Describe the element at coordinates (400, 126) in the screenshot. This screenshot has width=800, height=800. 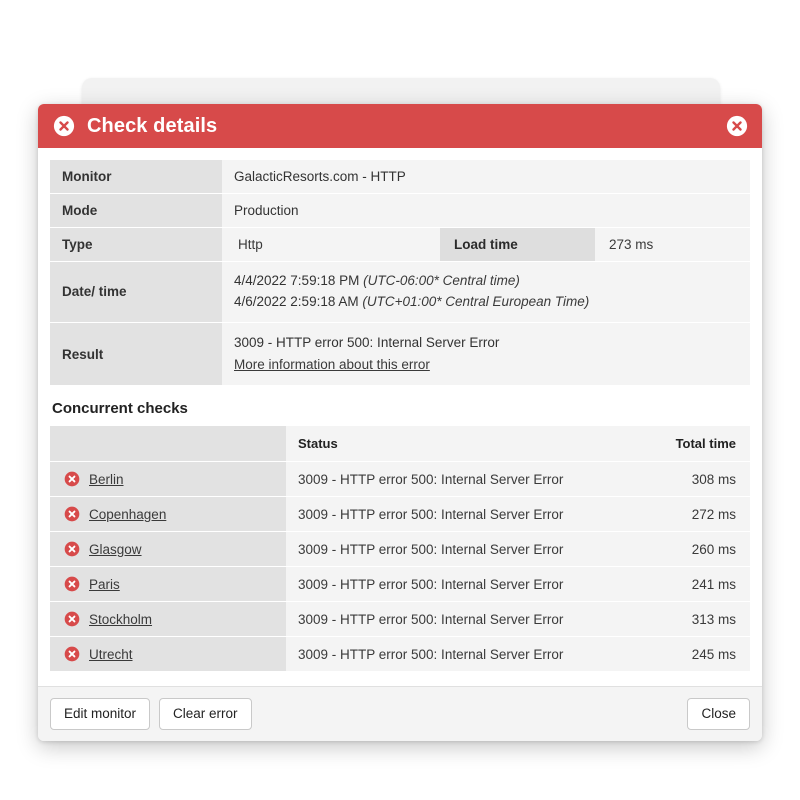
I see `dialog-header: Check details` at that location.